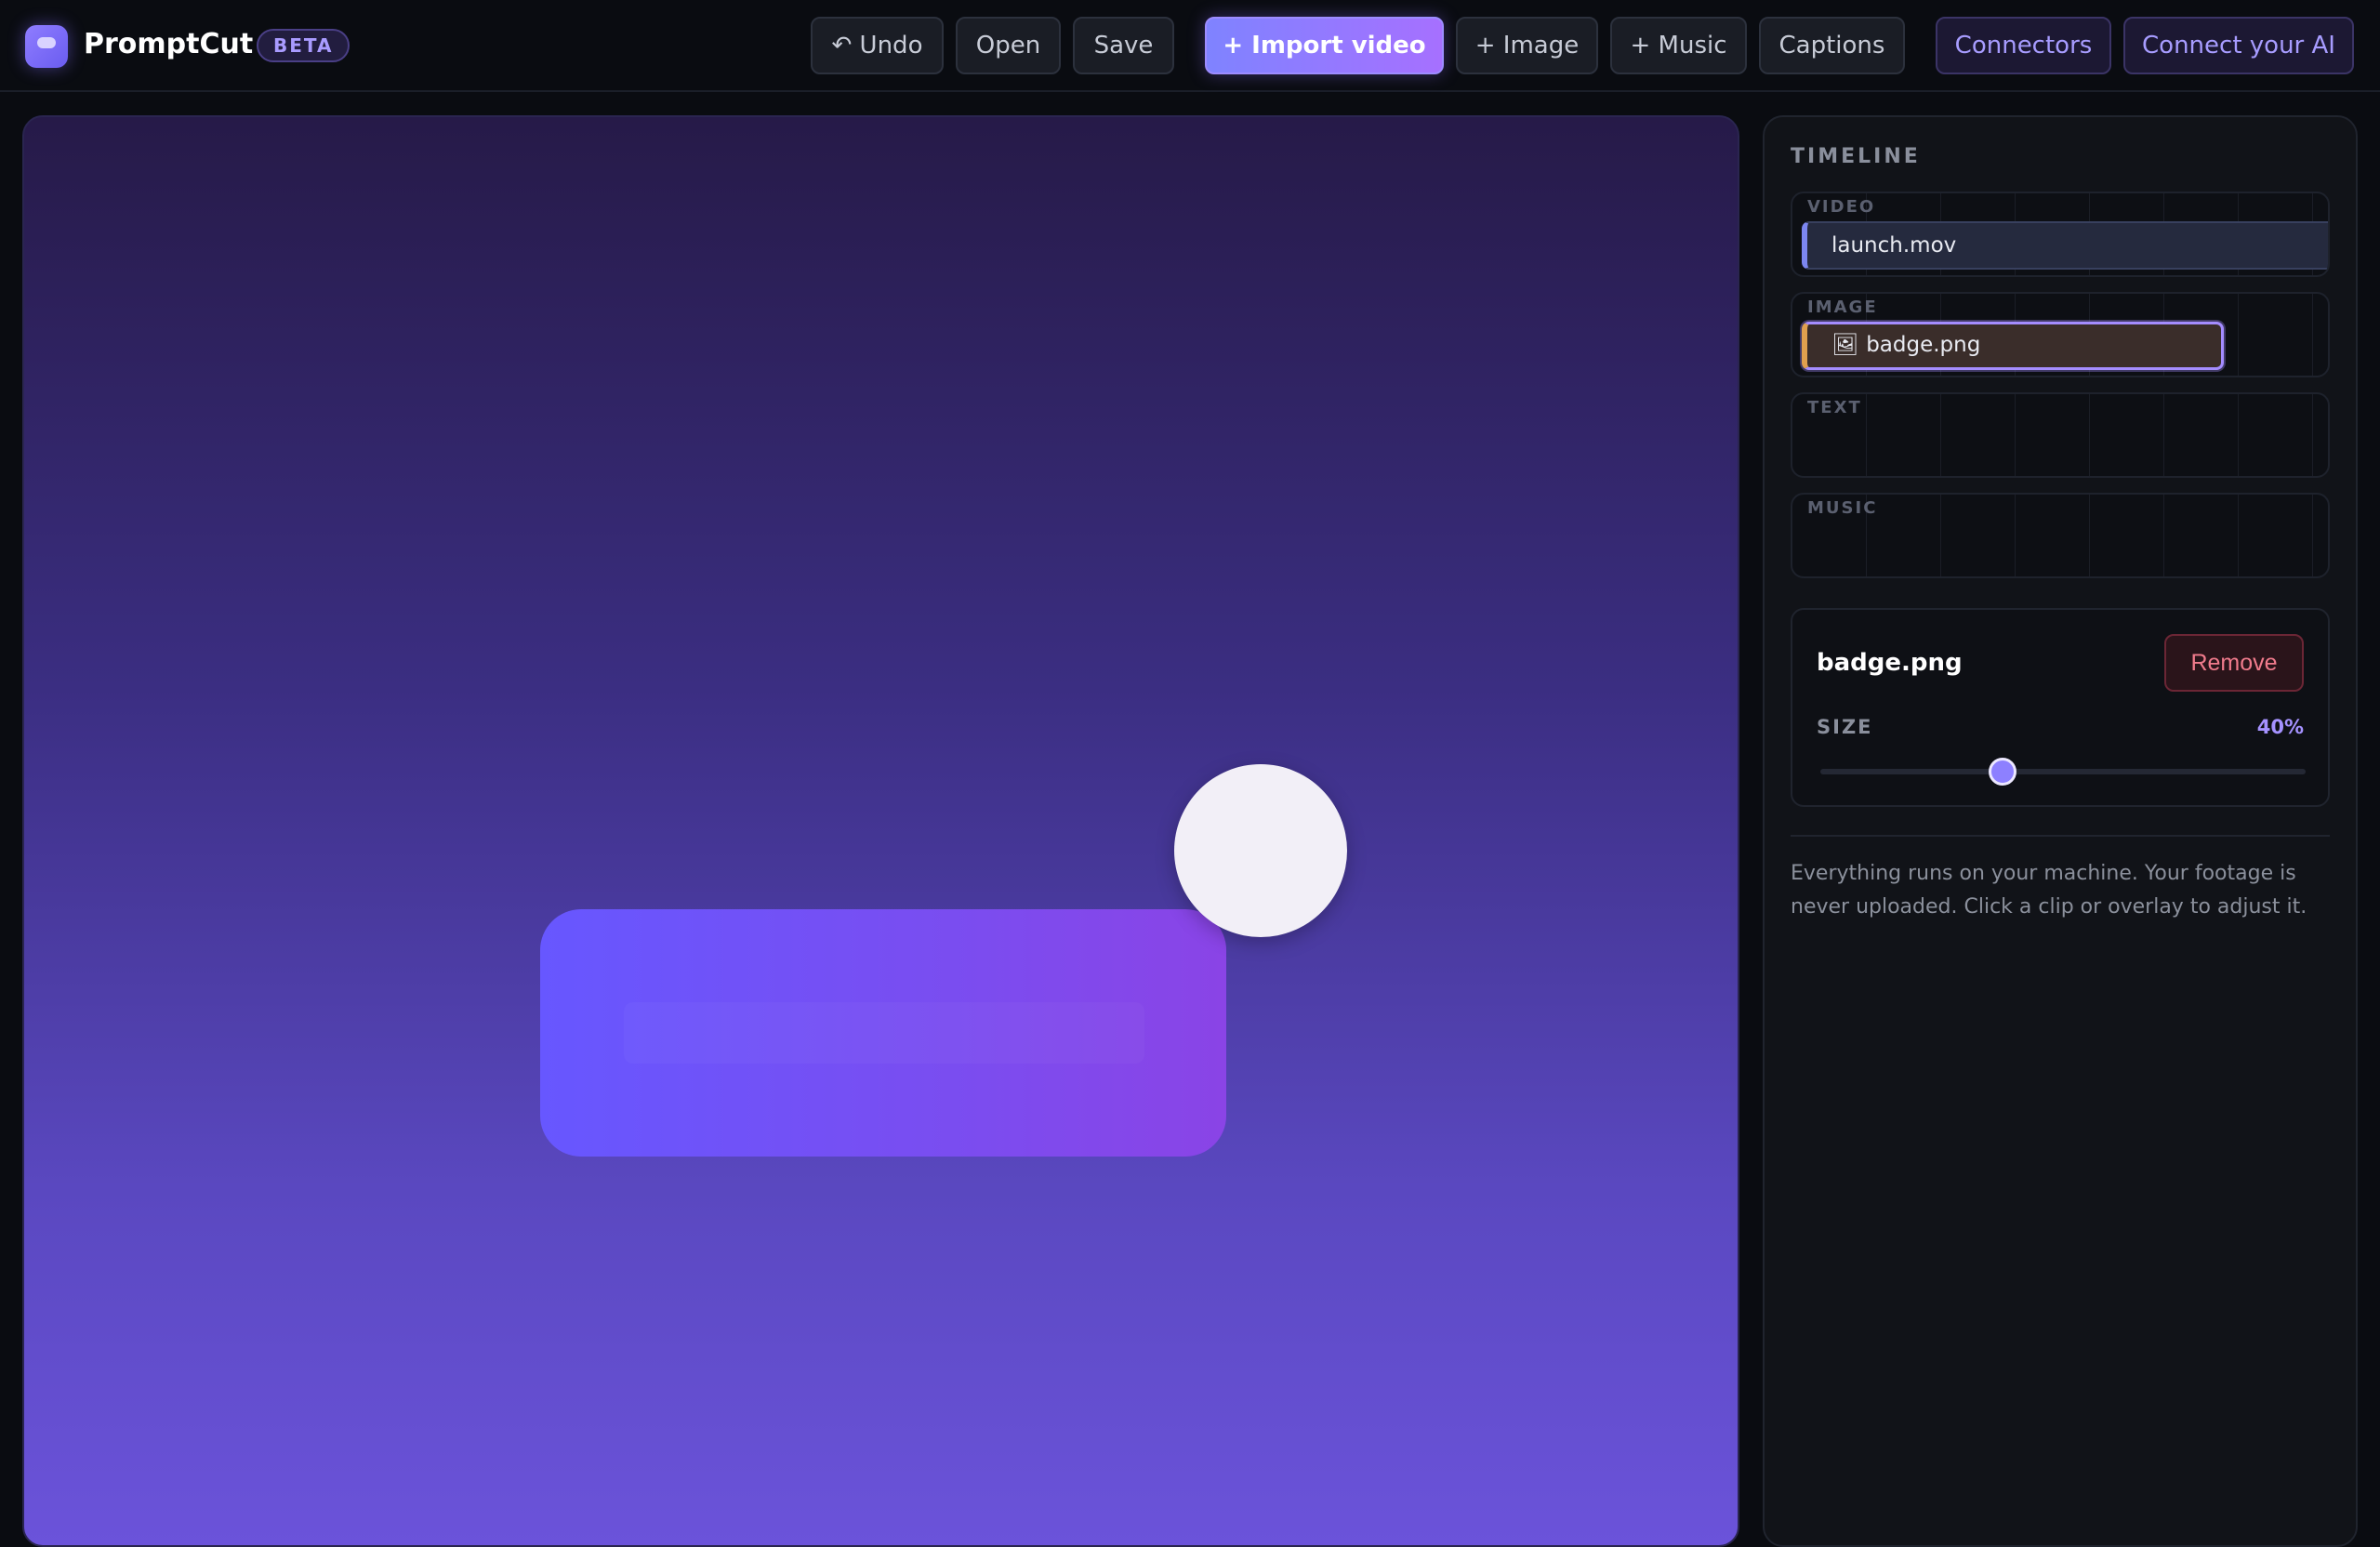 This screenshot has width=2380, height=1547. What do you see at coordinates (2280, 727) in the screenshot?
I see `size-value: 40%` at bounding box center [2280, 727].